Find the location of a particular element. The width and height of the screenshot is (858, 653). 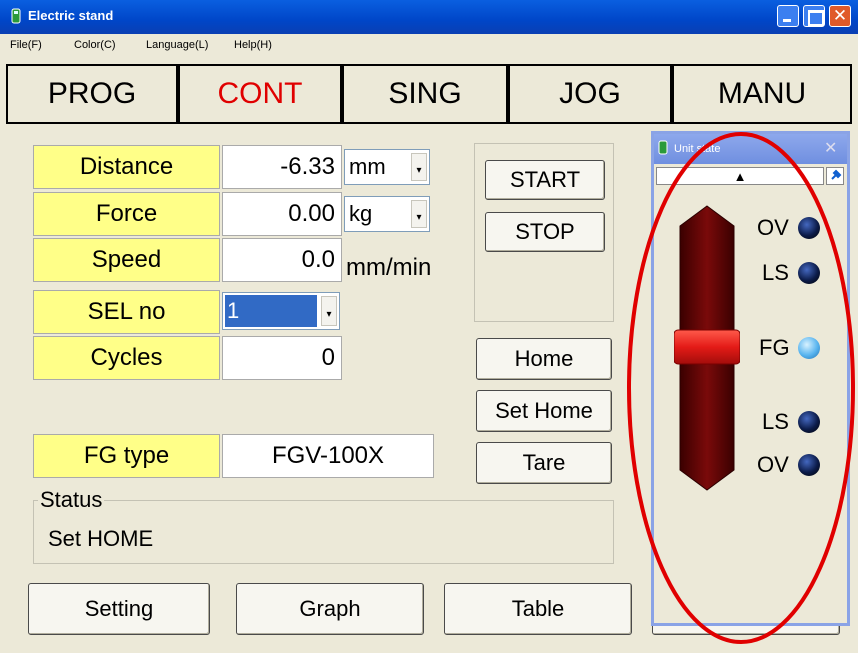

ov-top-led-icon is located at coordinates (809, 228).